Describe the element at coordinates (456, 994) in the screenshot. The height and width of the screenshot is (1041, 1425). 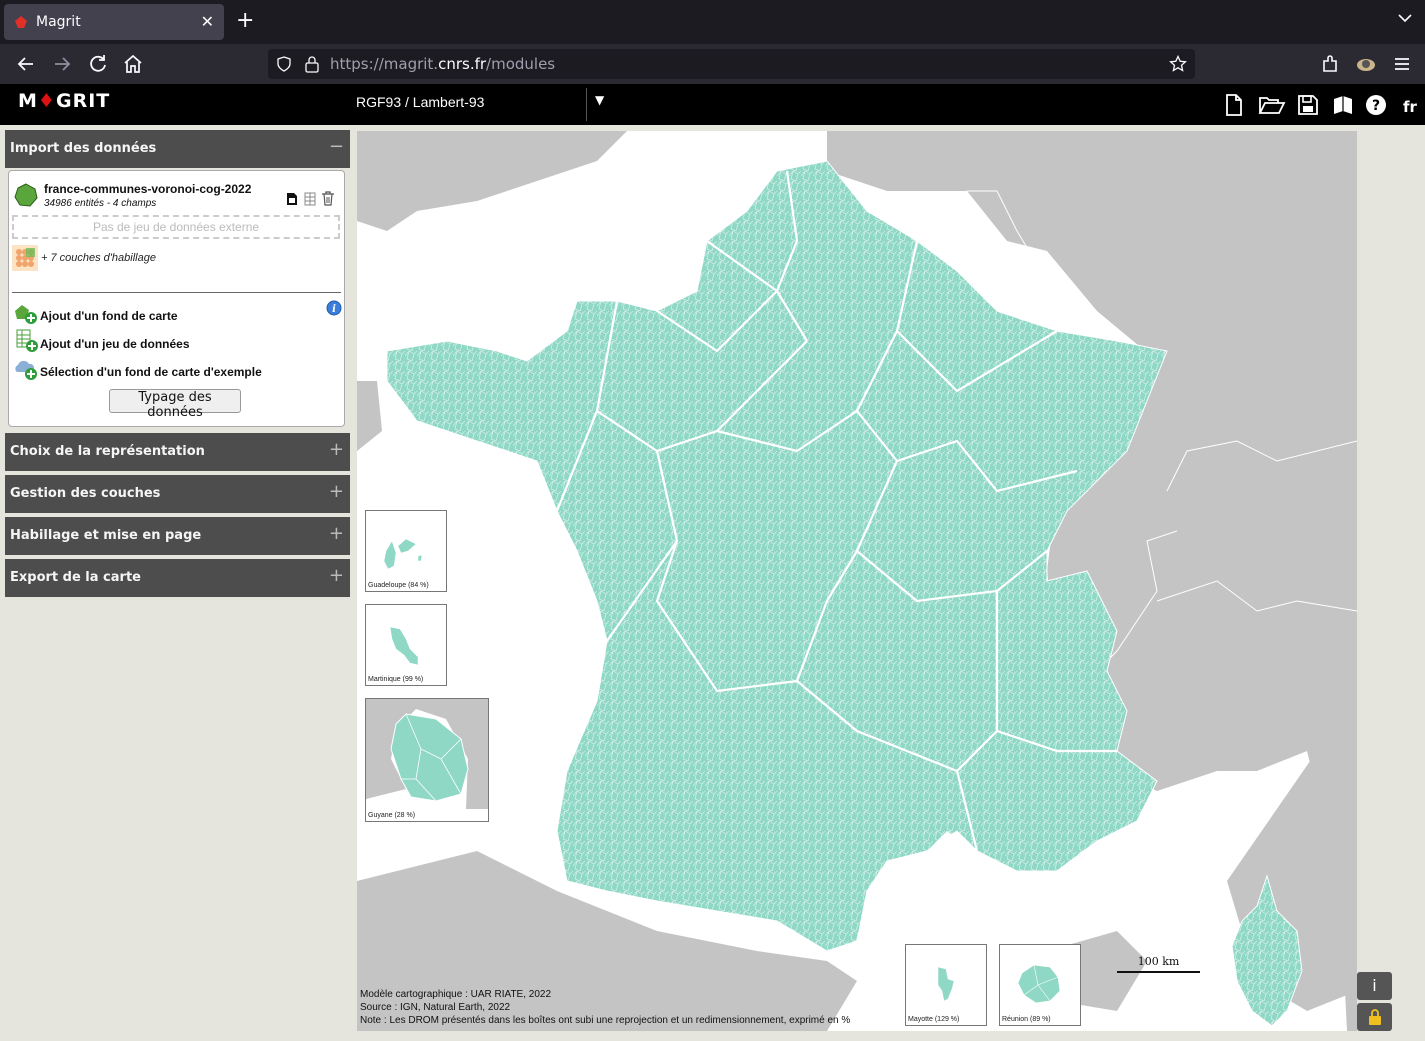
I see `credit-line: Modèle cartographique : UAR RIATE, 2022` at that location.